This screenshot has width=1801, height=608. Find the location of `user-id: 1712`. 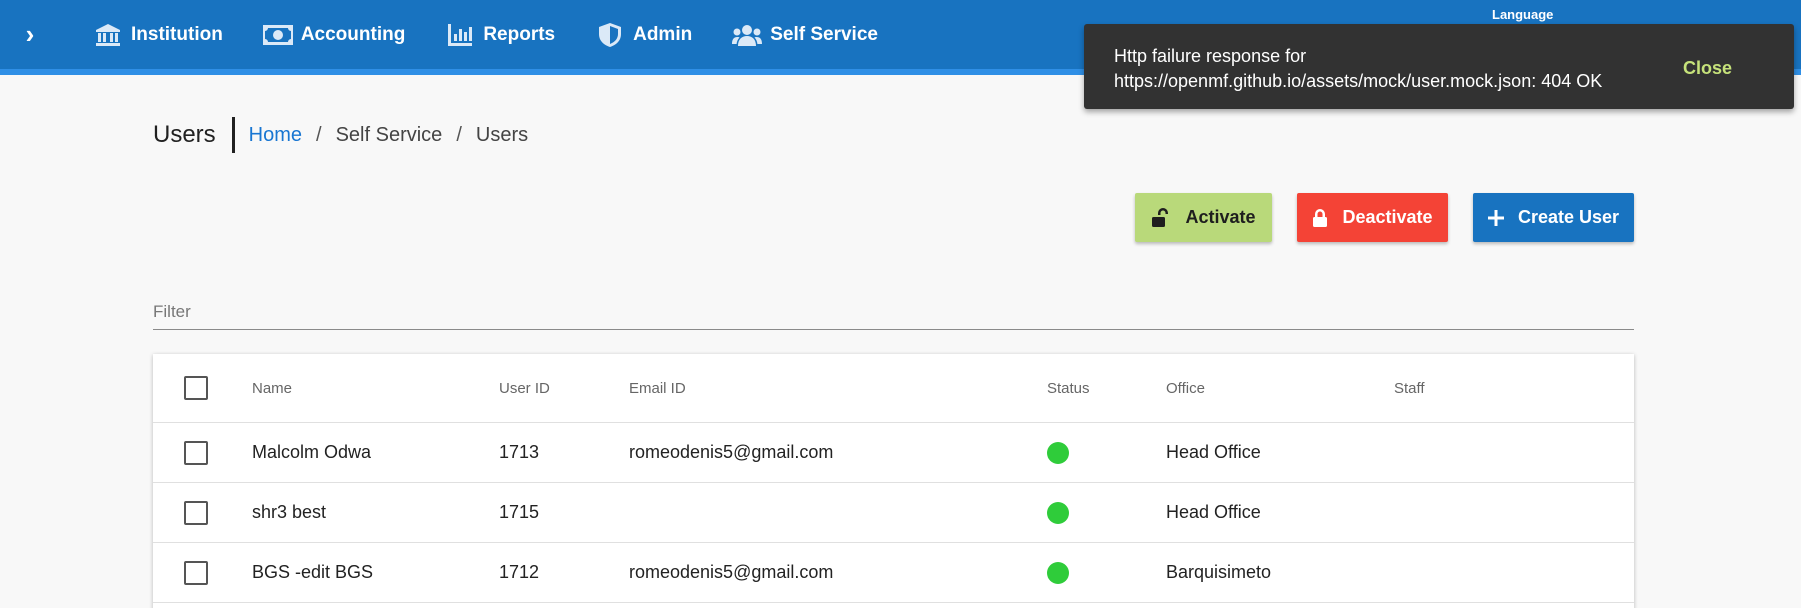

user-id: 1712 is located at coordinates (519, 572).